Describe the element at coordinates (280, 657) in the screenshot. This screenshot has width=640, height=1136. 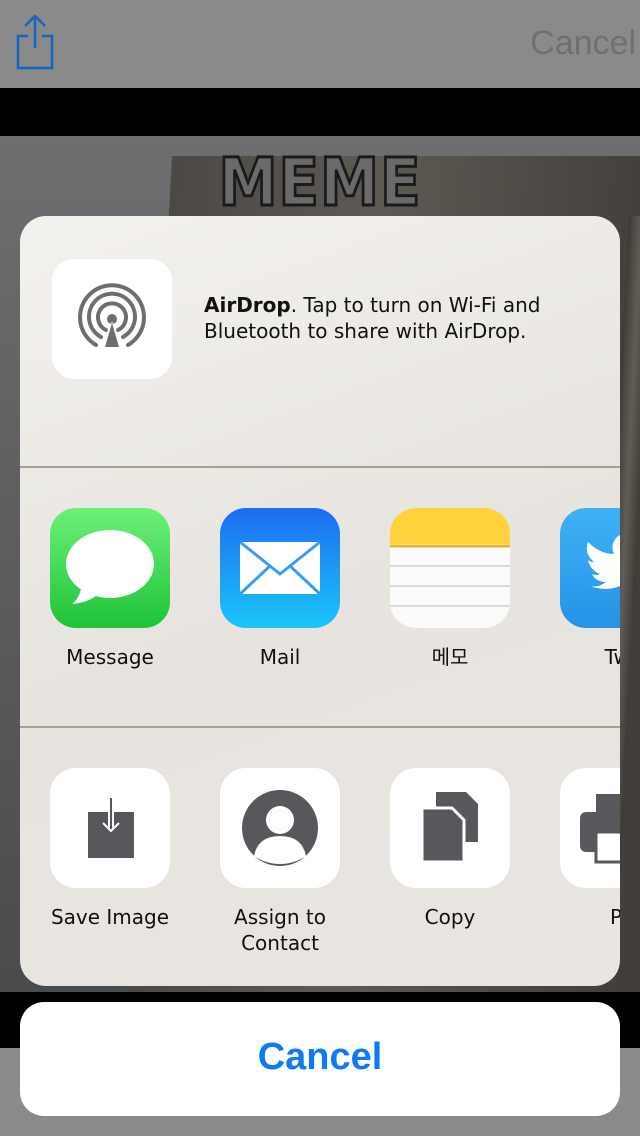
I see `app-label-mail: Mail` at that location.